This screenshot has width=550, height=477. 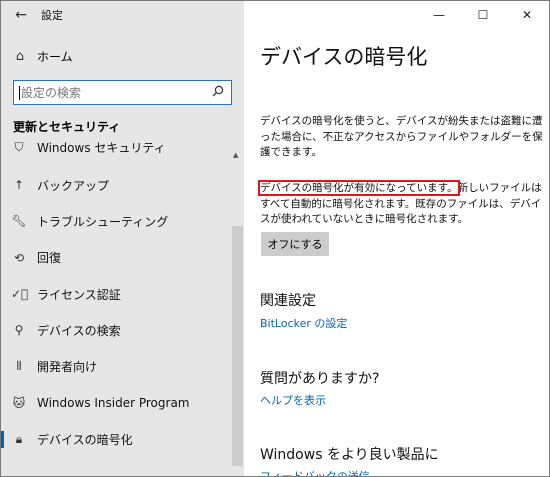 What do you see at coordinates (19, 438) in the screenshot?
I see `lock-icon: 🔒︎` at bounding box center [19, 438].